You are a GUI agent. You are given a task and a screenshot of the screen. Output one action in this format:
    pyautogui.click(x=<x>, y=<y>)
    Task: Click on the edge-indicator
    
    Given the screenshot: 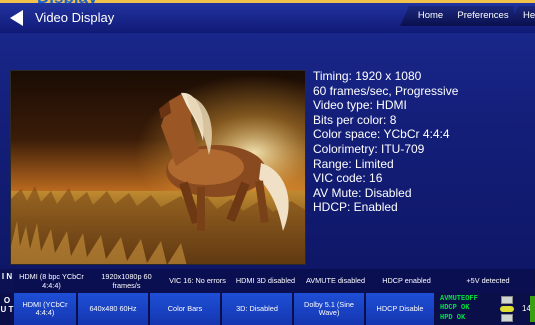 What is the action you would take?
    pyautogui.click(x=532, y=309)
    